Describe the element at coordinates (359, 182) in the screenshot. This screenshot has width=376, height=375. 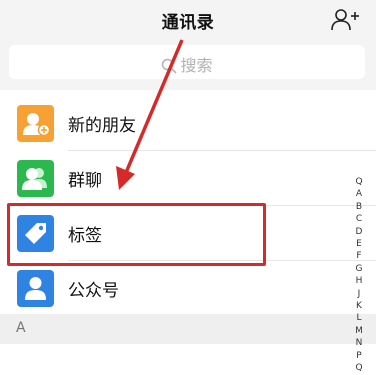
I see `index-search-icon: Q` at that location.